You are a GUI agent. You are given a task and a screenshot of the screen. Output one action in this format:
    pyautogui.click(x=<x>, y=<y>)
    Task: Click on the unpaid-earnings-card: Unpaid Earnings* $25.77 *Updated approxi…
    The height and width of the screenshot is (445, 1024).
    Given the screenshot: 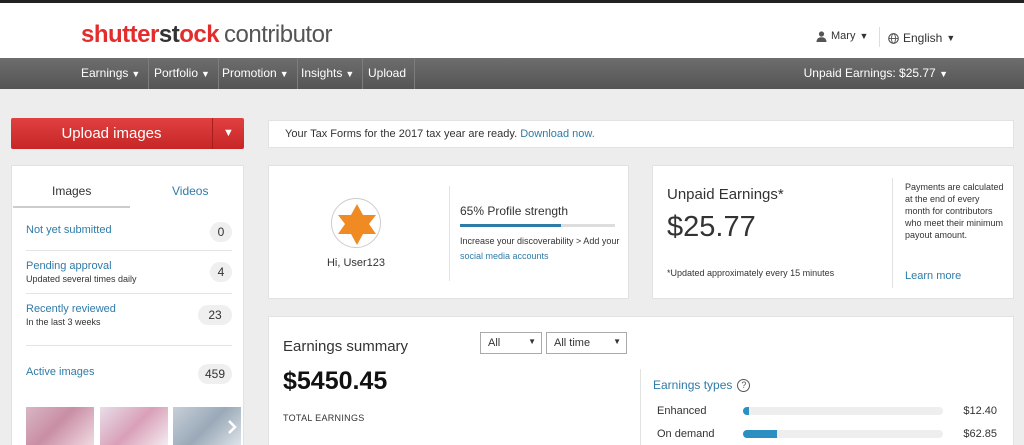 What is the action you would take?
    pyautogui.click(x=833, y=232)
    